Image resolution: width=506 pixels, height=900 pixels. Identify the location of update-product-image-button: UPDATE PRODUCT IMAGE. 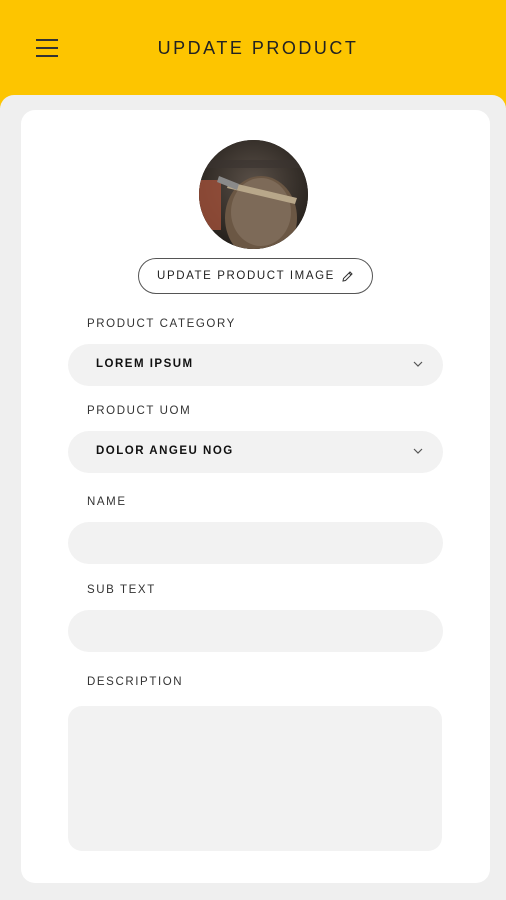
(255, 276).